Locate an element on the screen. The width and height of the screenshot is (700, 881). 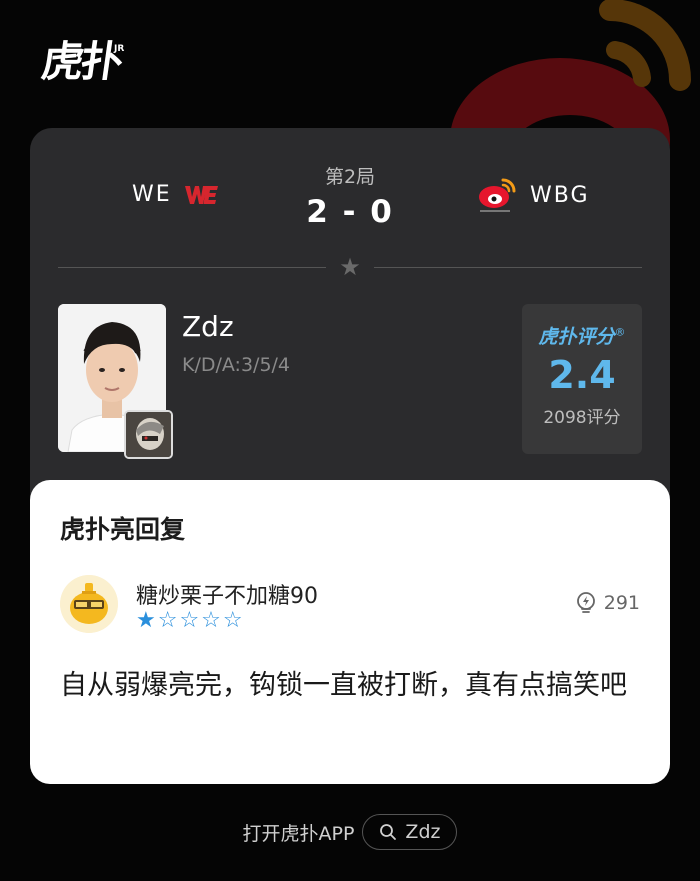
like-count: 291 is located at coordinates (621, 603).